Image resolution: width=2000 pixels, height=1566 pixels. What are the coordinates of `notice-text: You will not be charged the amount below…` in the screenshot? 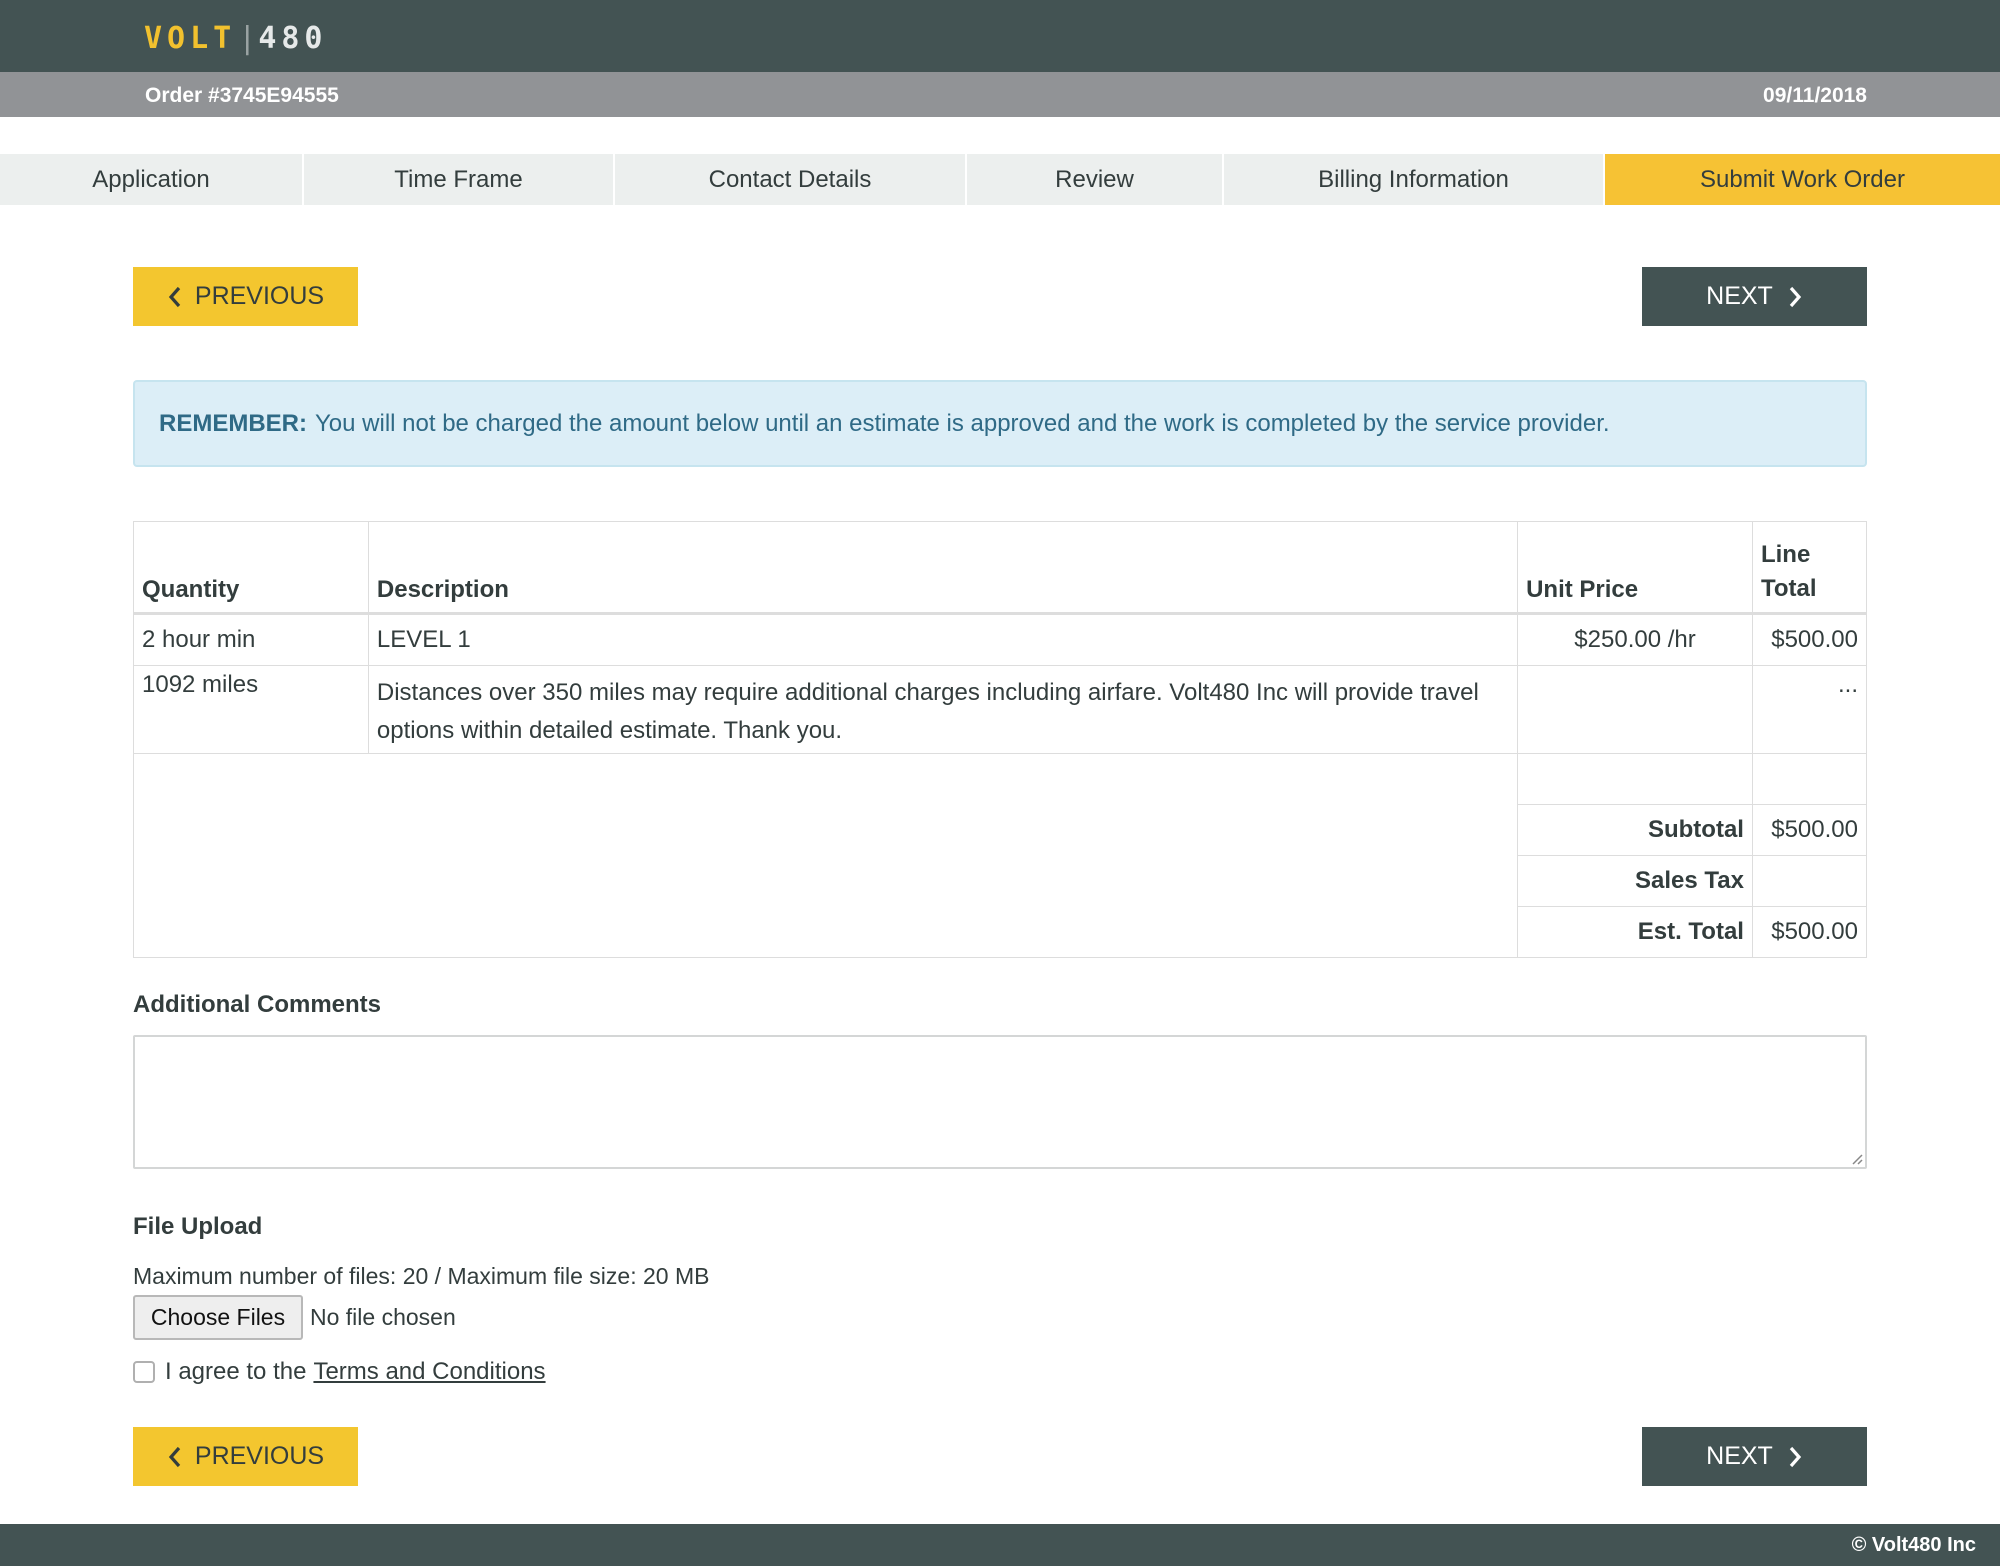 It's located at (962, 423).